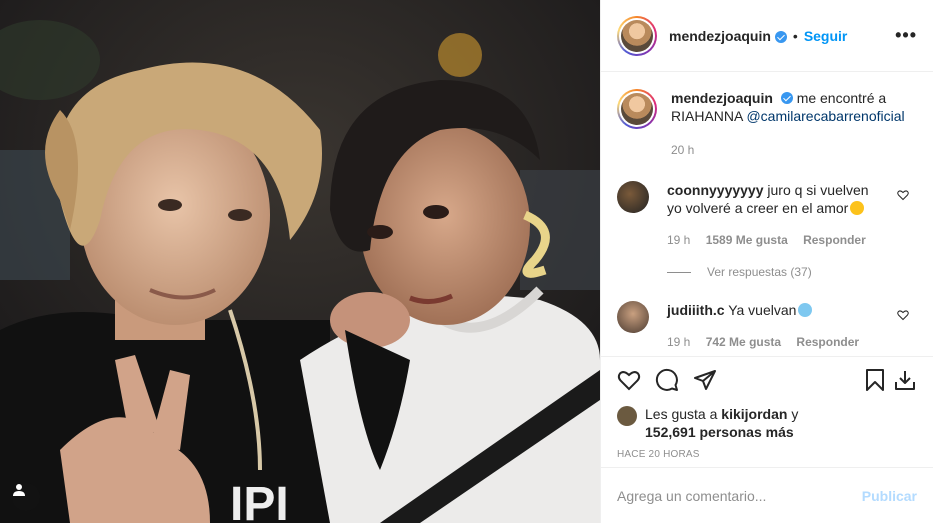  What do you see at coordinates (826, 36) in the screenshot?
I see `follow-button: Seguir` at bounding box center [826, 36].